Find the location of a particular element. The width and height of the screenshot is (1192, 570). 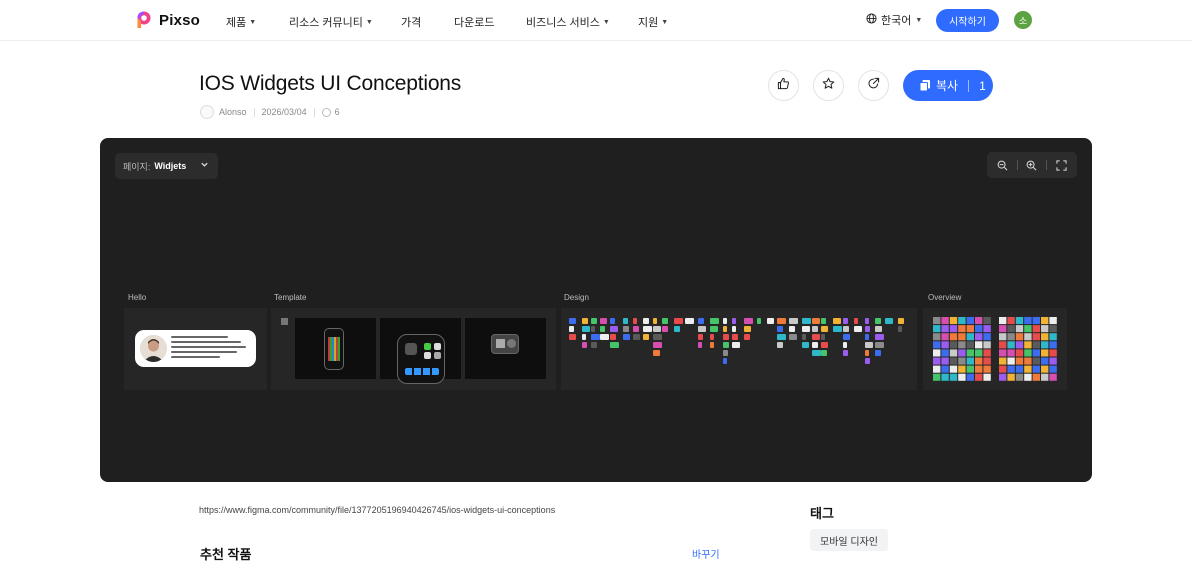

zoom-out-icon is located at coordinates (1002, 165).